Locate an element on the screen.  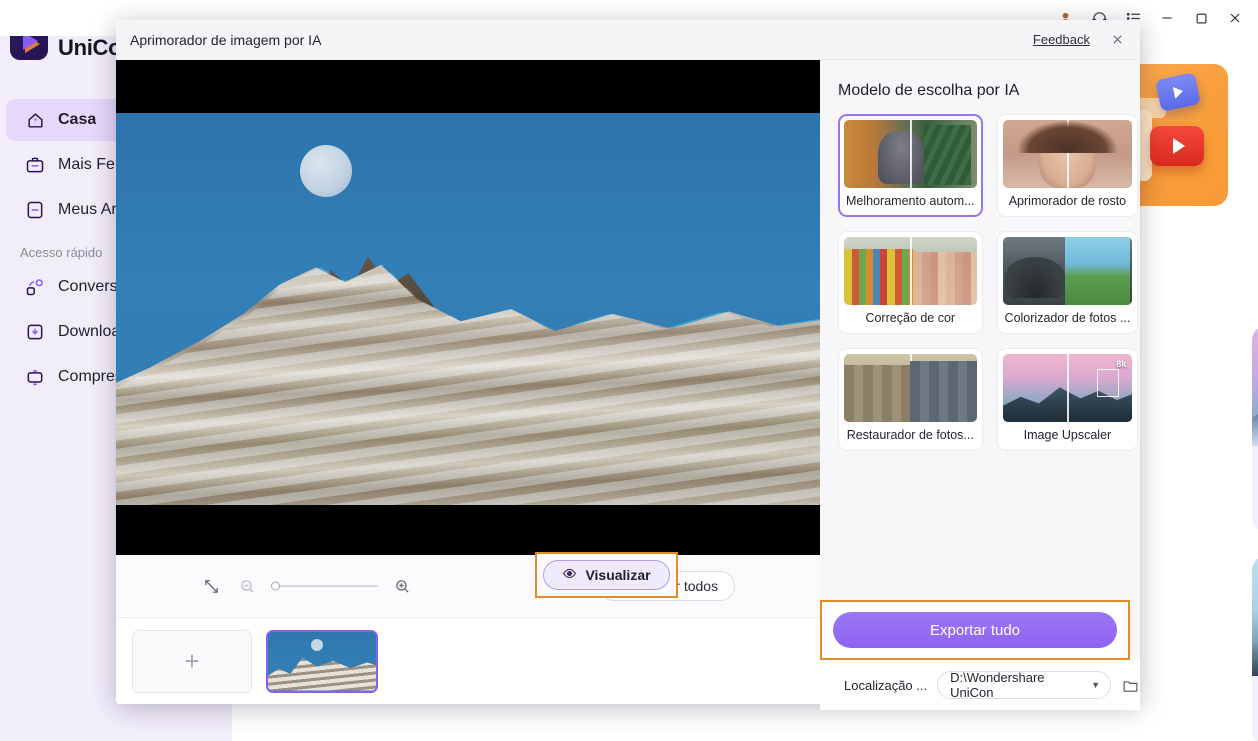
film-icon is located at coordinates (1178, 92).